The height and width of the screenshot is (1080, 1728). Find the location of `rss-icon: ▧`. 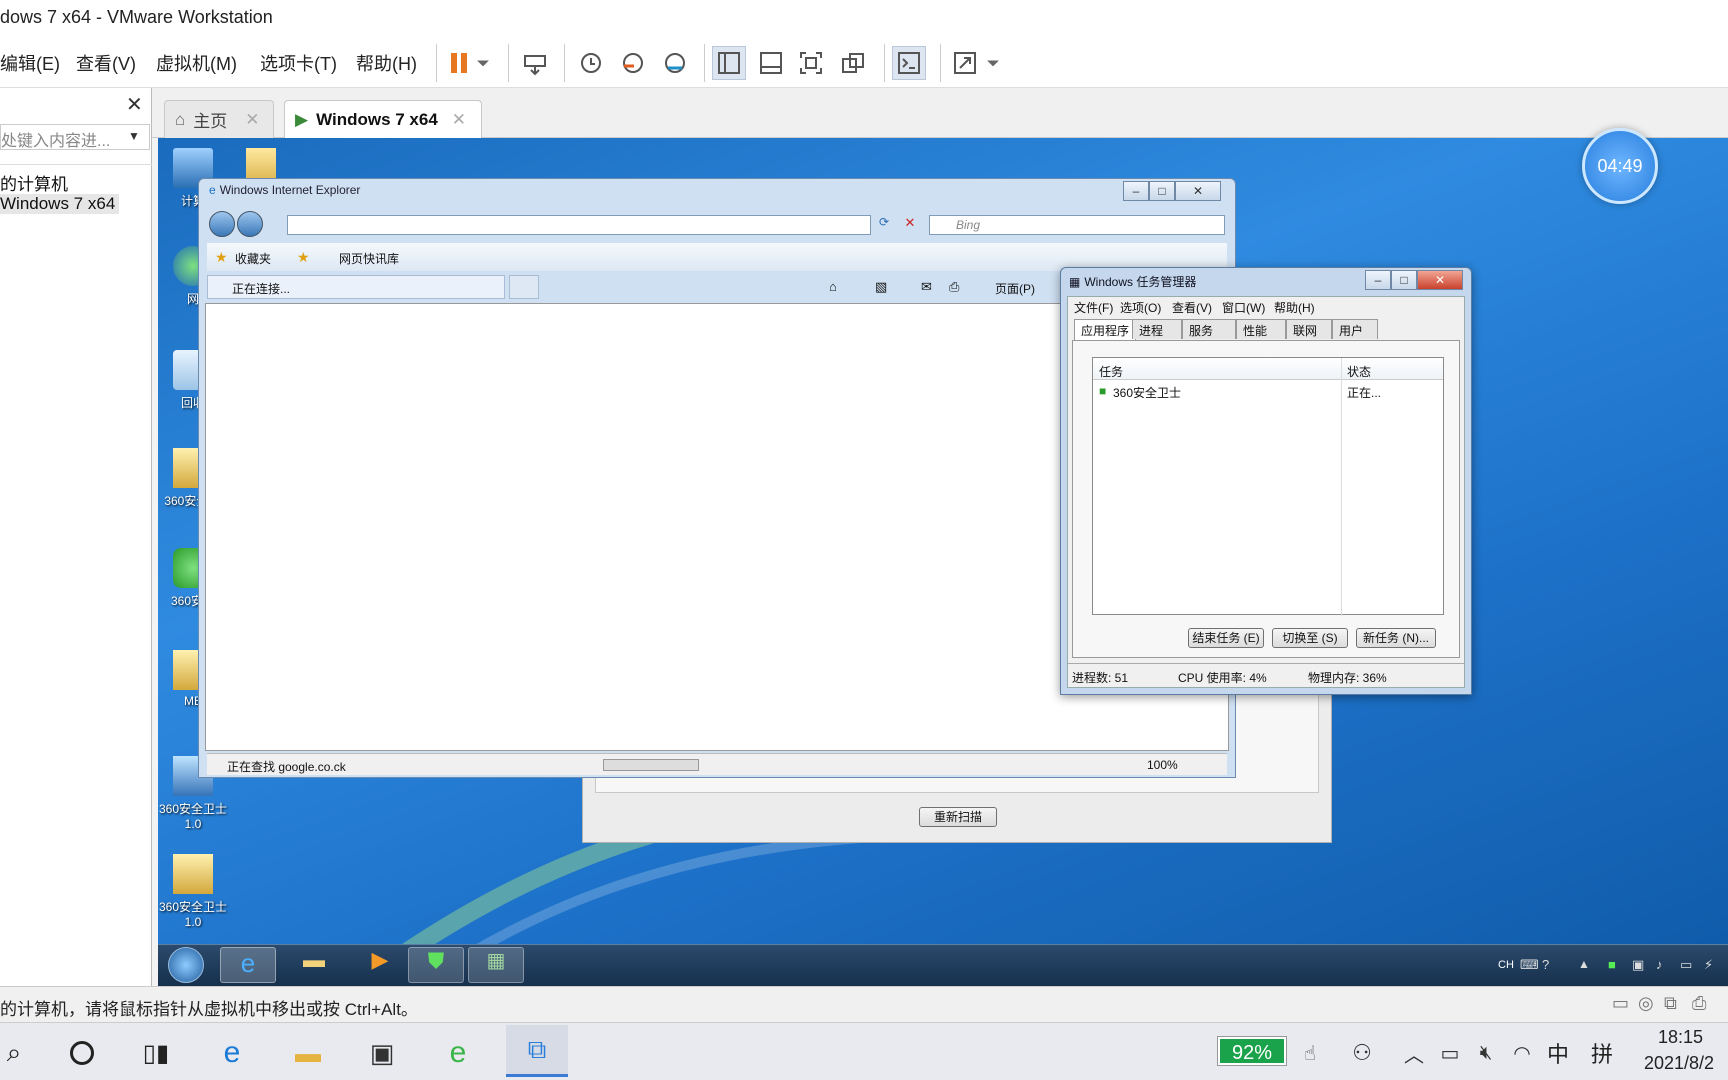

rss-icon: ▧ is located at coordinates (881, 287).